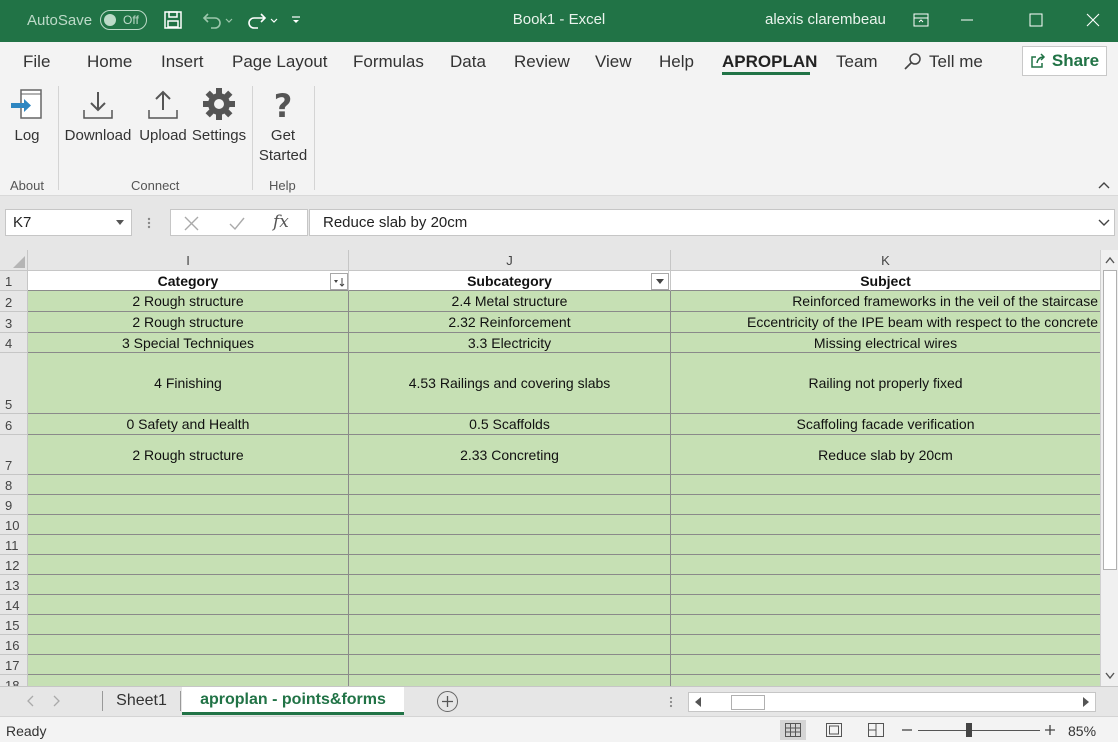 This screenshot has width=1118, height=742. What do you see at coordinates (447, 701) in the screenshot?
I see `new-sheet-button` at bounding box center [447, 701].